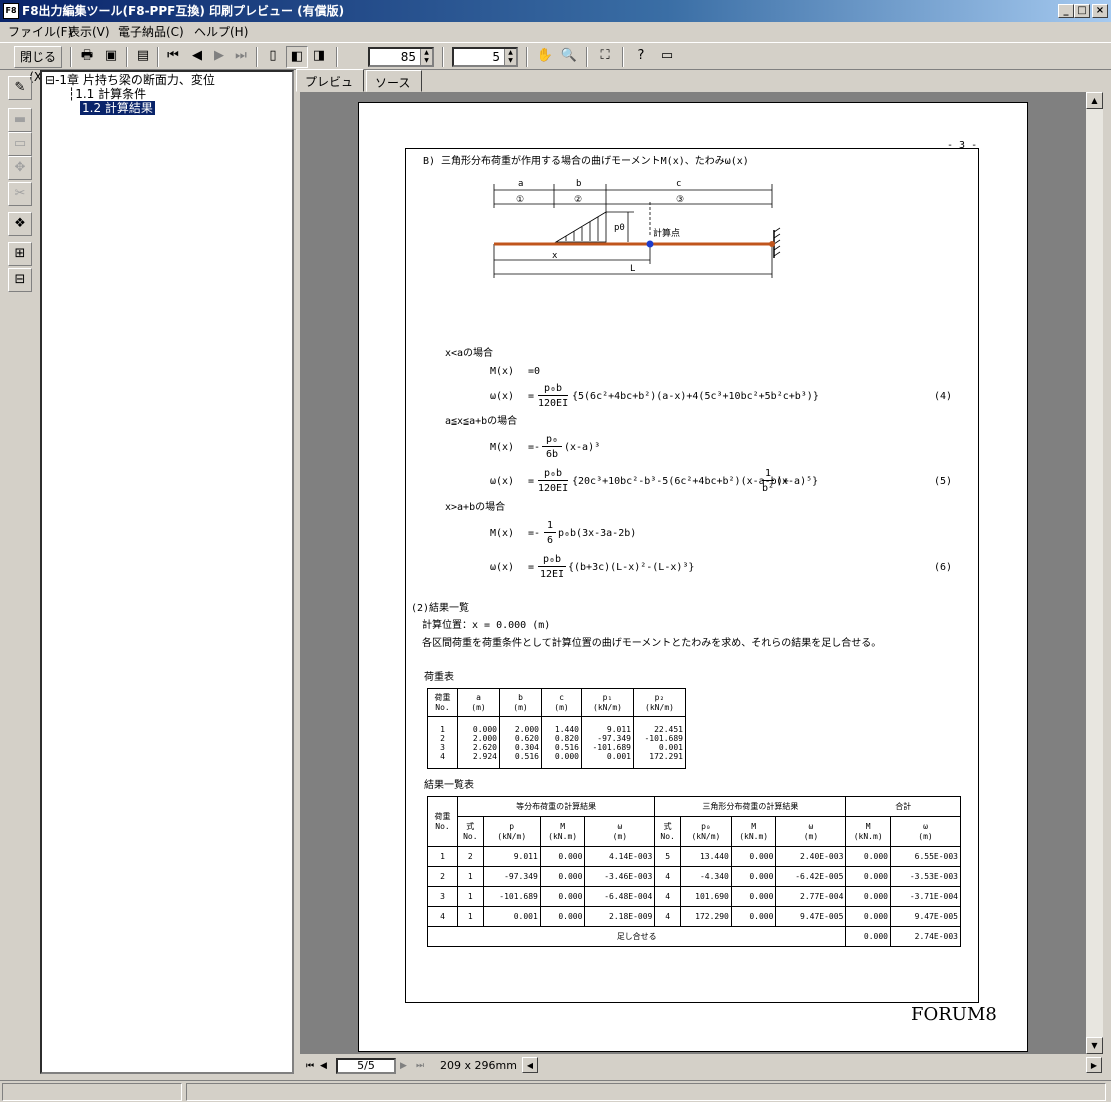  Describe the element at coordinates (330, 87) in the screenshot. I see `tab-preview: プレビュー` at that location.